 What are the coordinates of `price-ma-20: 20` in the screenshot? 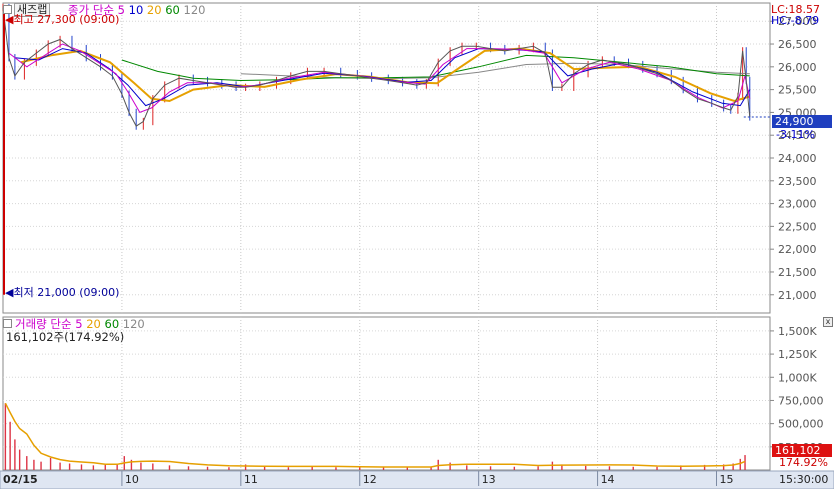 It's located at (154, 10).